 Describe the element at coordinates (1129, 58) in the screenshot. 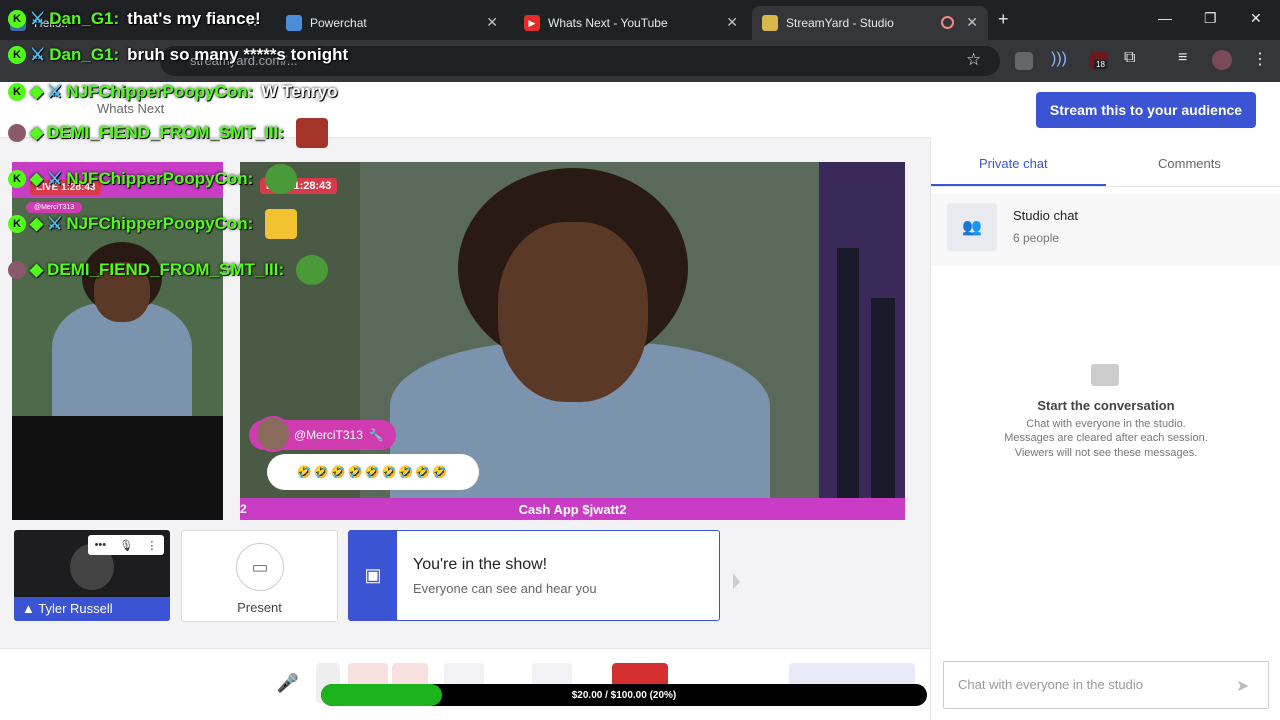

I see `puzzle-icon: ⧉` at that location.